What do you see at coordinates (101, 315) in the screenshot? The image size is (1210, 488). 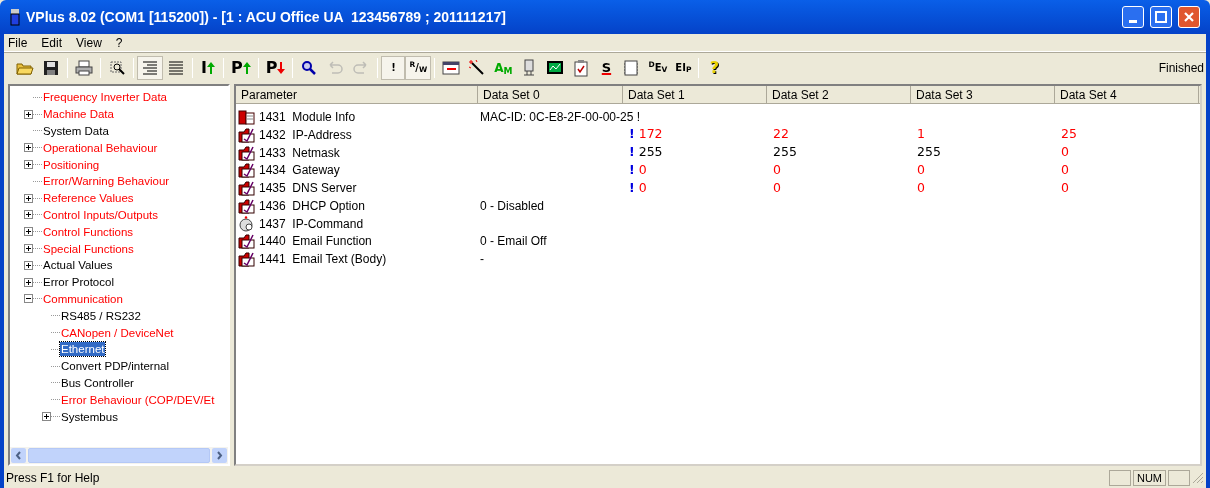 I see `tree-item: RS485 / RS232` at bounding box center [101, 315].